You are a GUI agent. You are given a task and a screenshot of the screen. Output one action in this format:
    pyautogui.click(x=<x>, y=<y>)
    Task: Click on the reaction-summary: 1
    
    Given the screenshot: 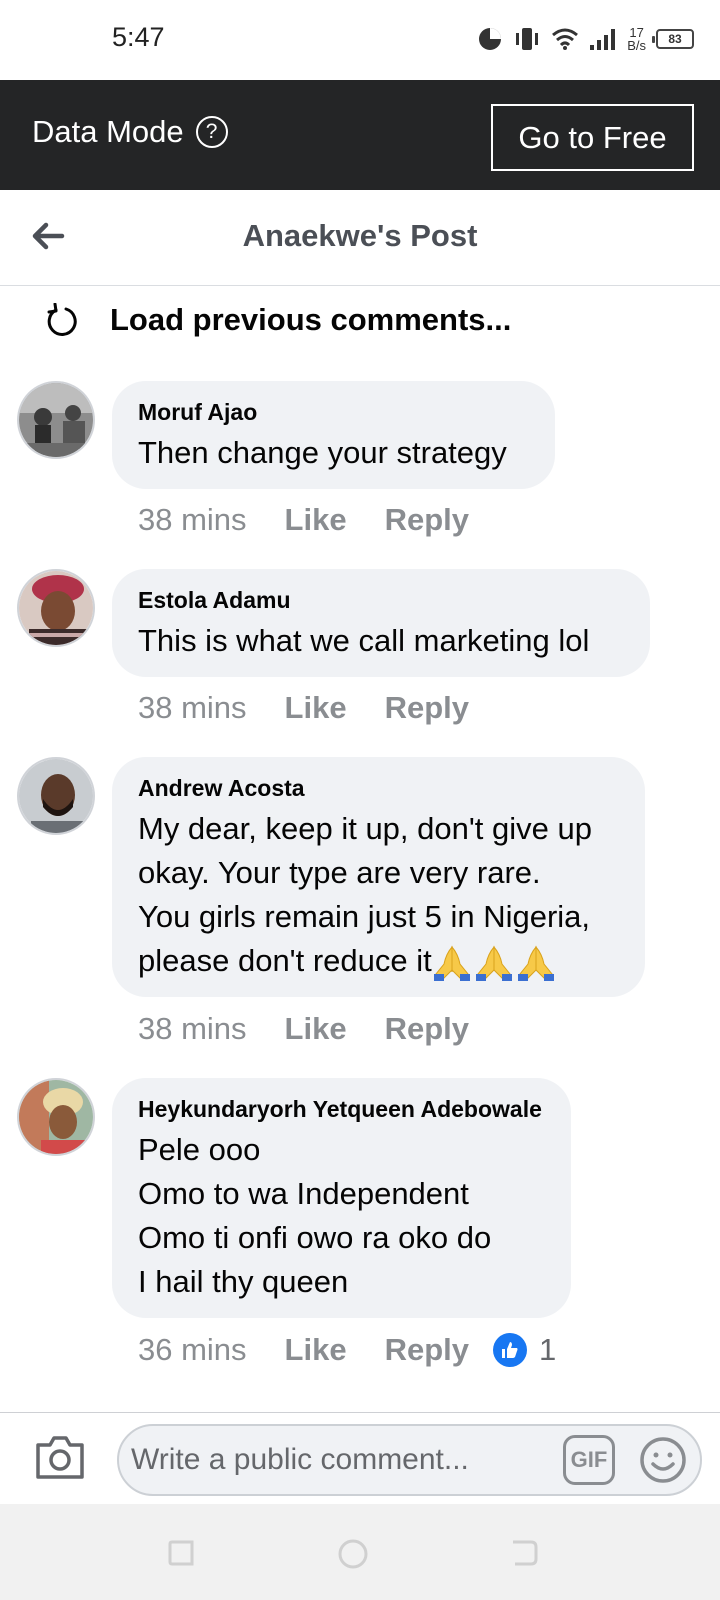 What is the action you would take?
    pyautogui.click(x=524, y=1350)
    